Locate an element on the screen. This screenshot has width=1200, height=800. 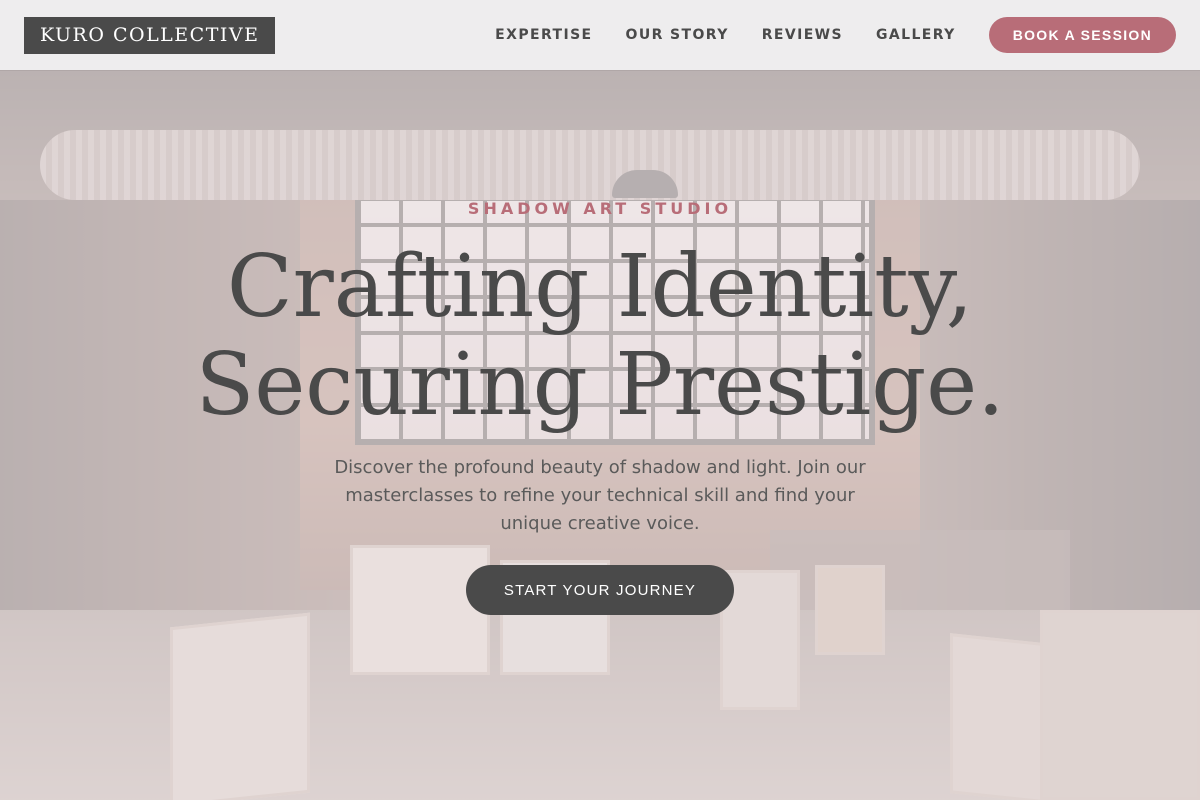
nav-link-our-story: OUR STORY is located at coordinates (677, 35).